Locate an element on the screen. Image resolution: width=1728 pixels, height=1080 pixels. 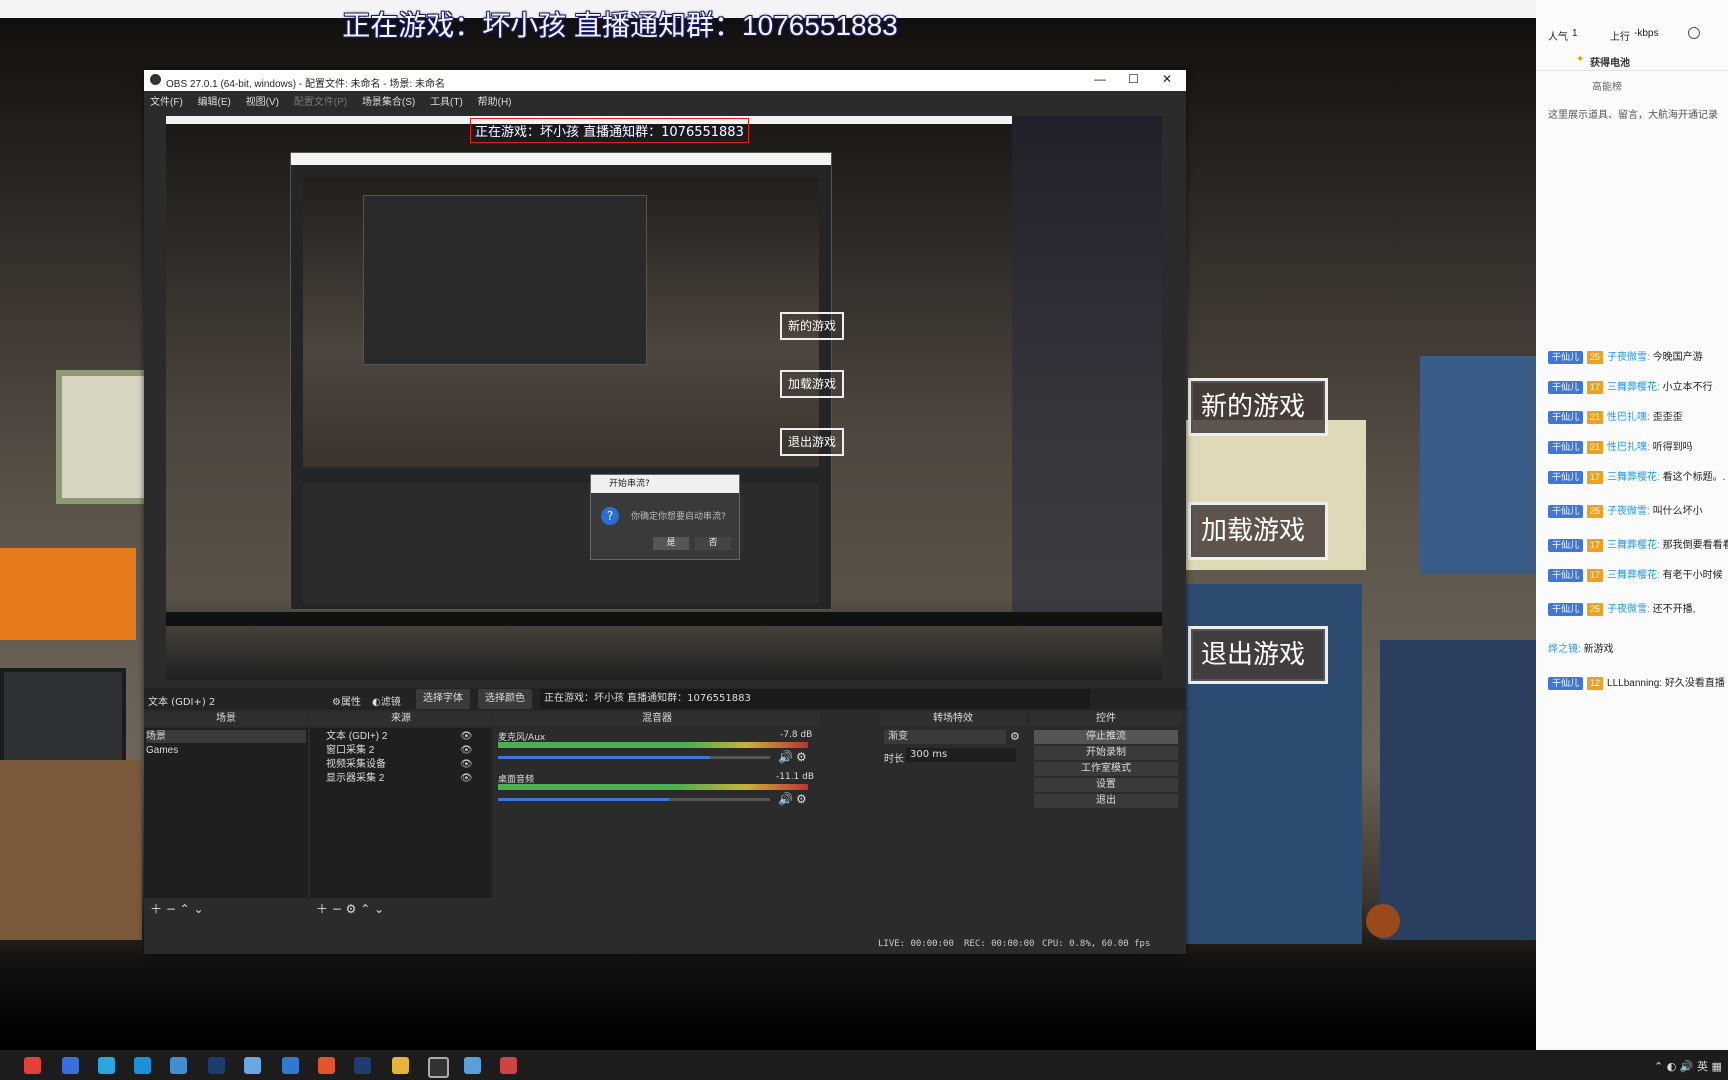
game-icon is located at coordinates (508, 1065).